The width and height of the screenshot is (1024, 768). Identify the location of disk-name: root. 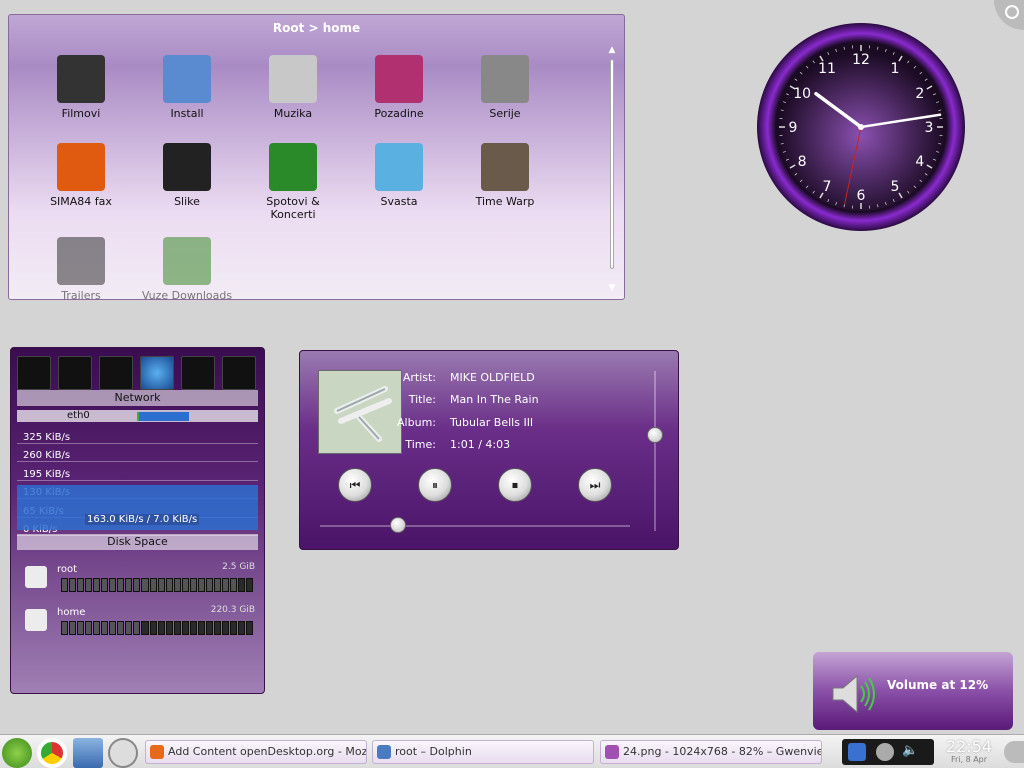
(67, 569).